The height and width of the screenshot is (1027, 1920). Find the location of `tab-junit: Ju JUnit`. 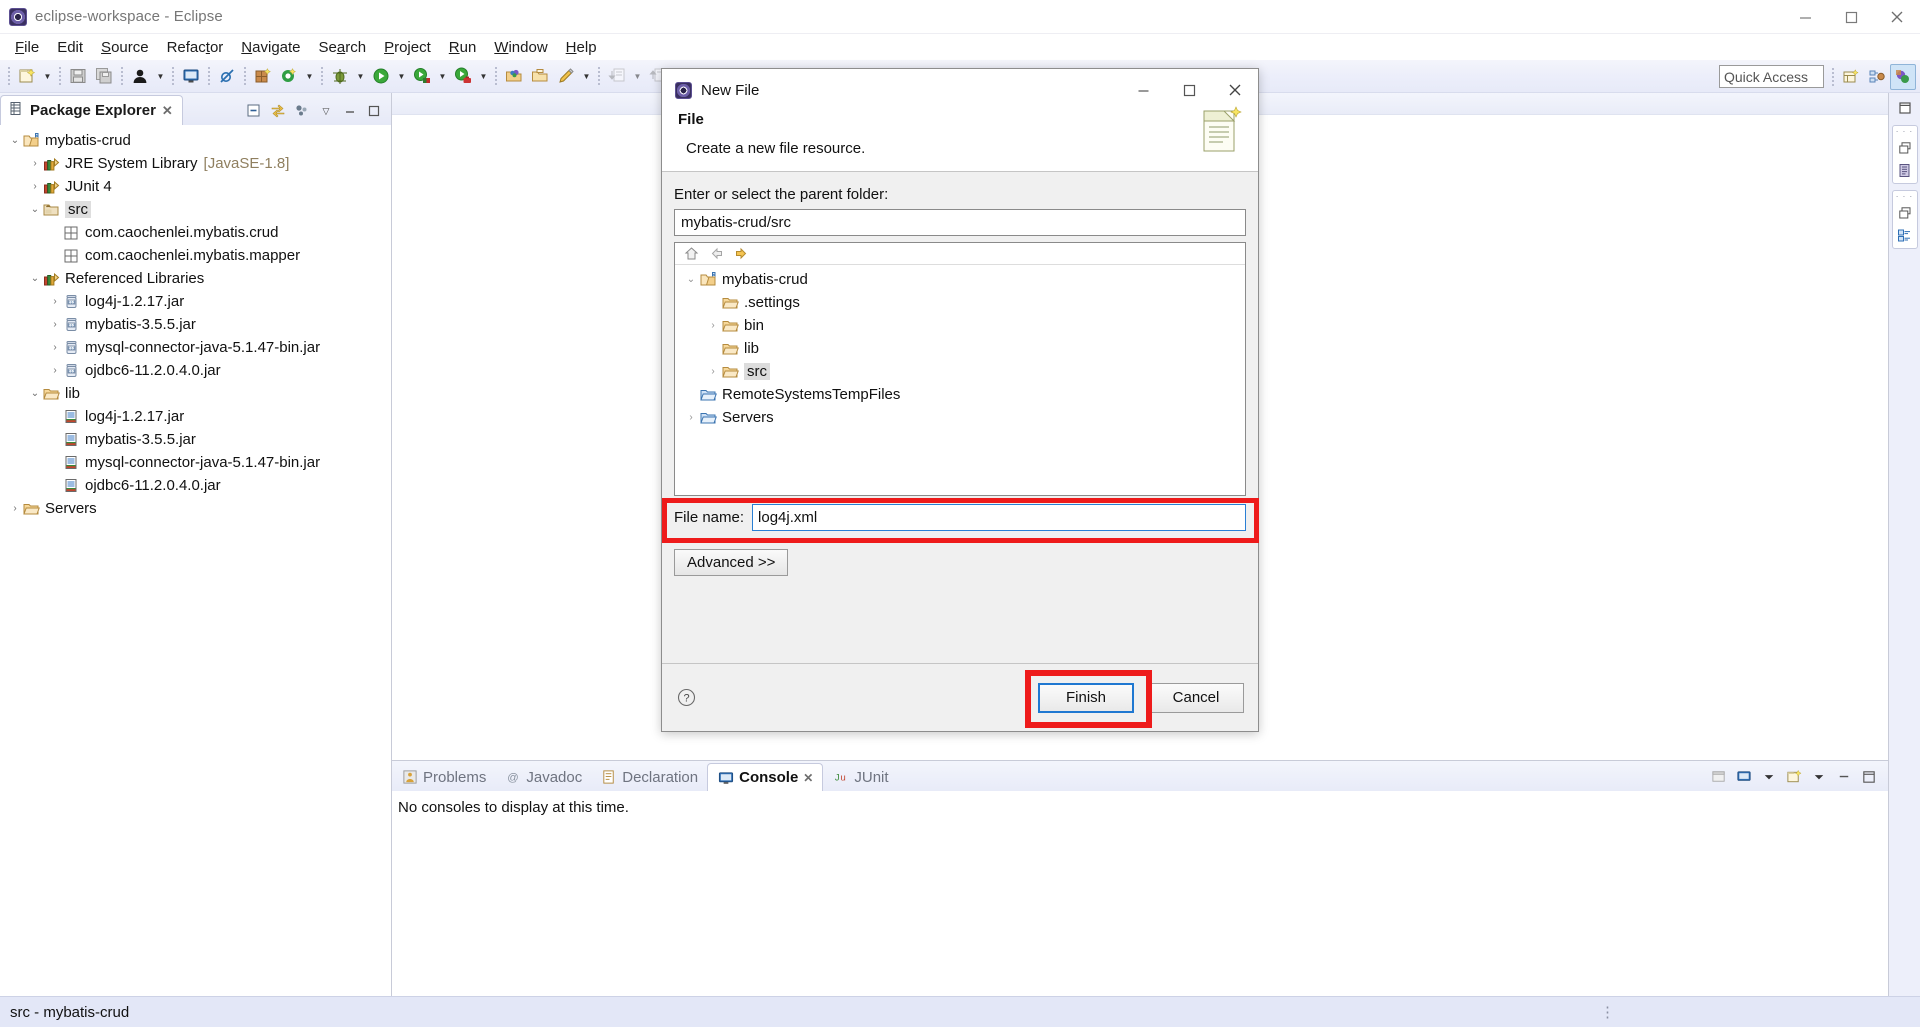

tab-junit: Ju JUnit is located at coordinates (860, 777).